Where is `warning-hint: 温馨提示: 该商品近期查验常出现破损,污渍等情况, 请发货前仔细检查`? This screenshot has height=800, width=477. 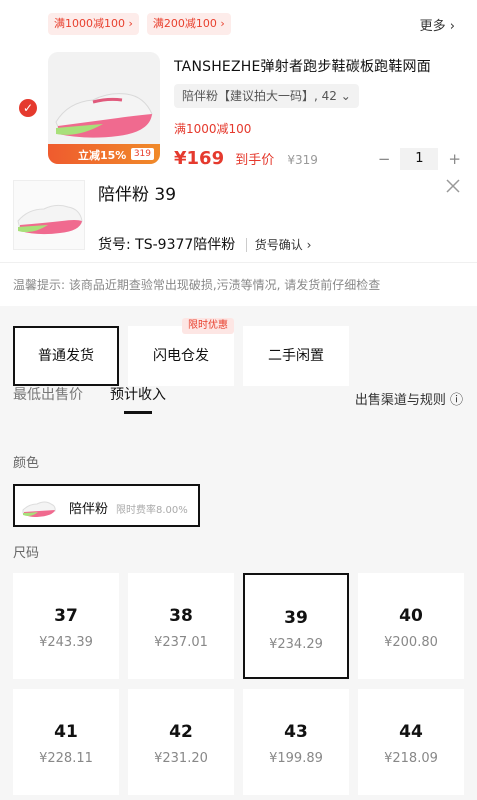
warning-hint: 温馨提示: 该商品近期查验常出现破损,污渍等情况, 请发货前仔细检查 is located at coordinates (238, 284).